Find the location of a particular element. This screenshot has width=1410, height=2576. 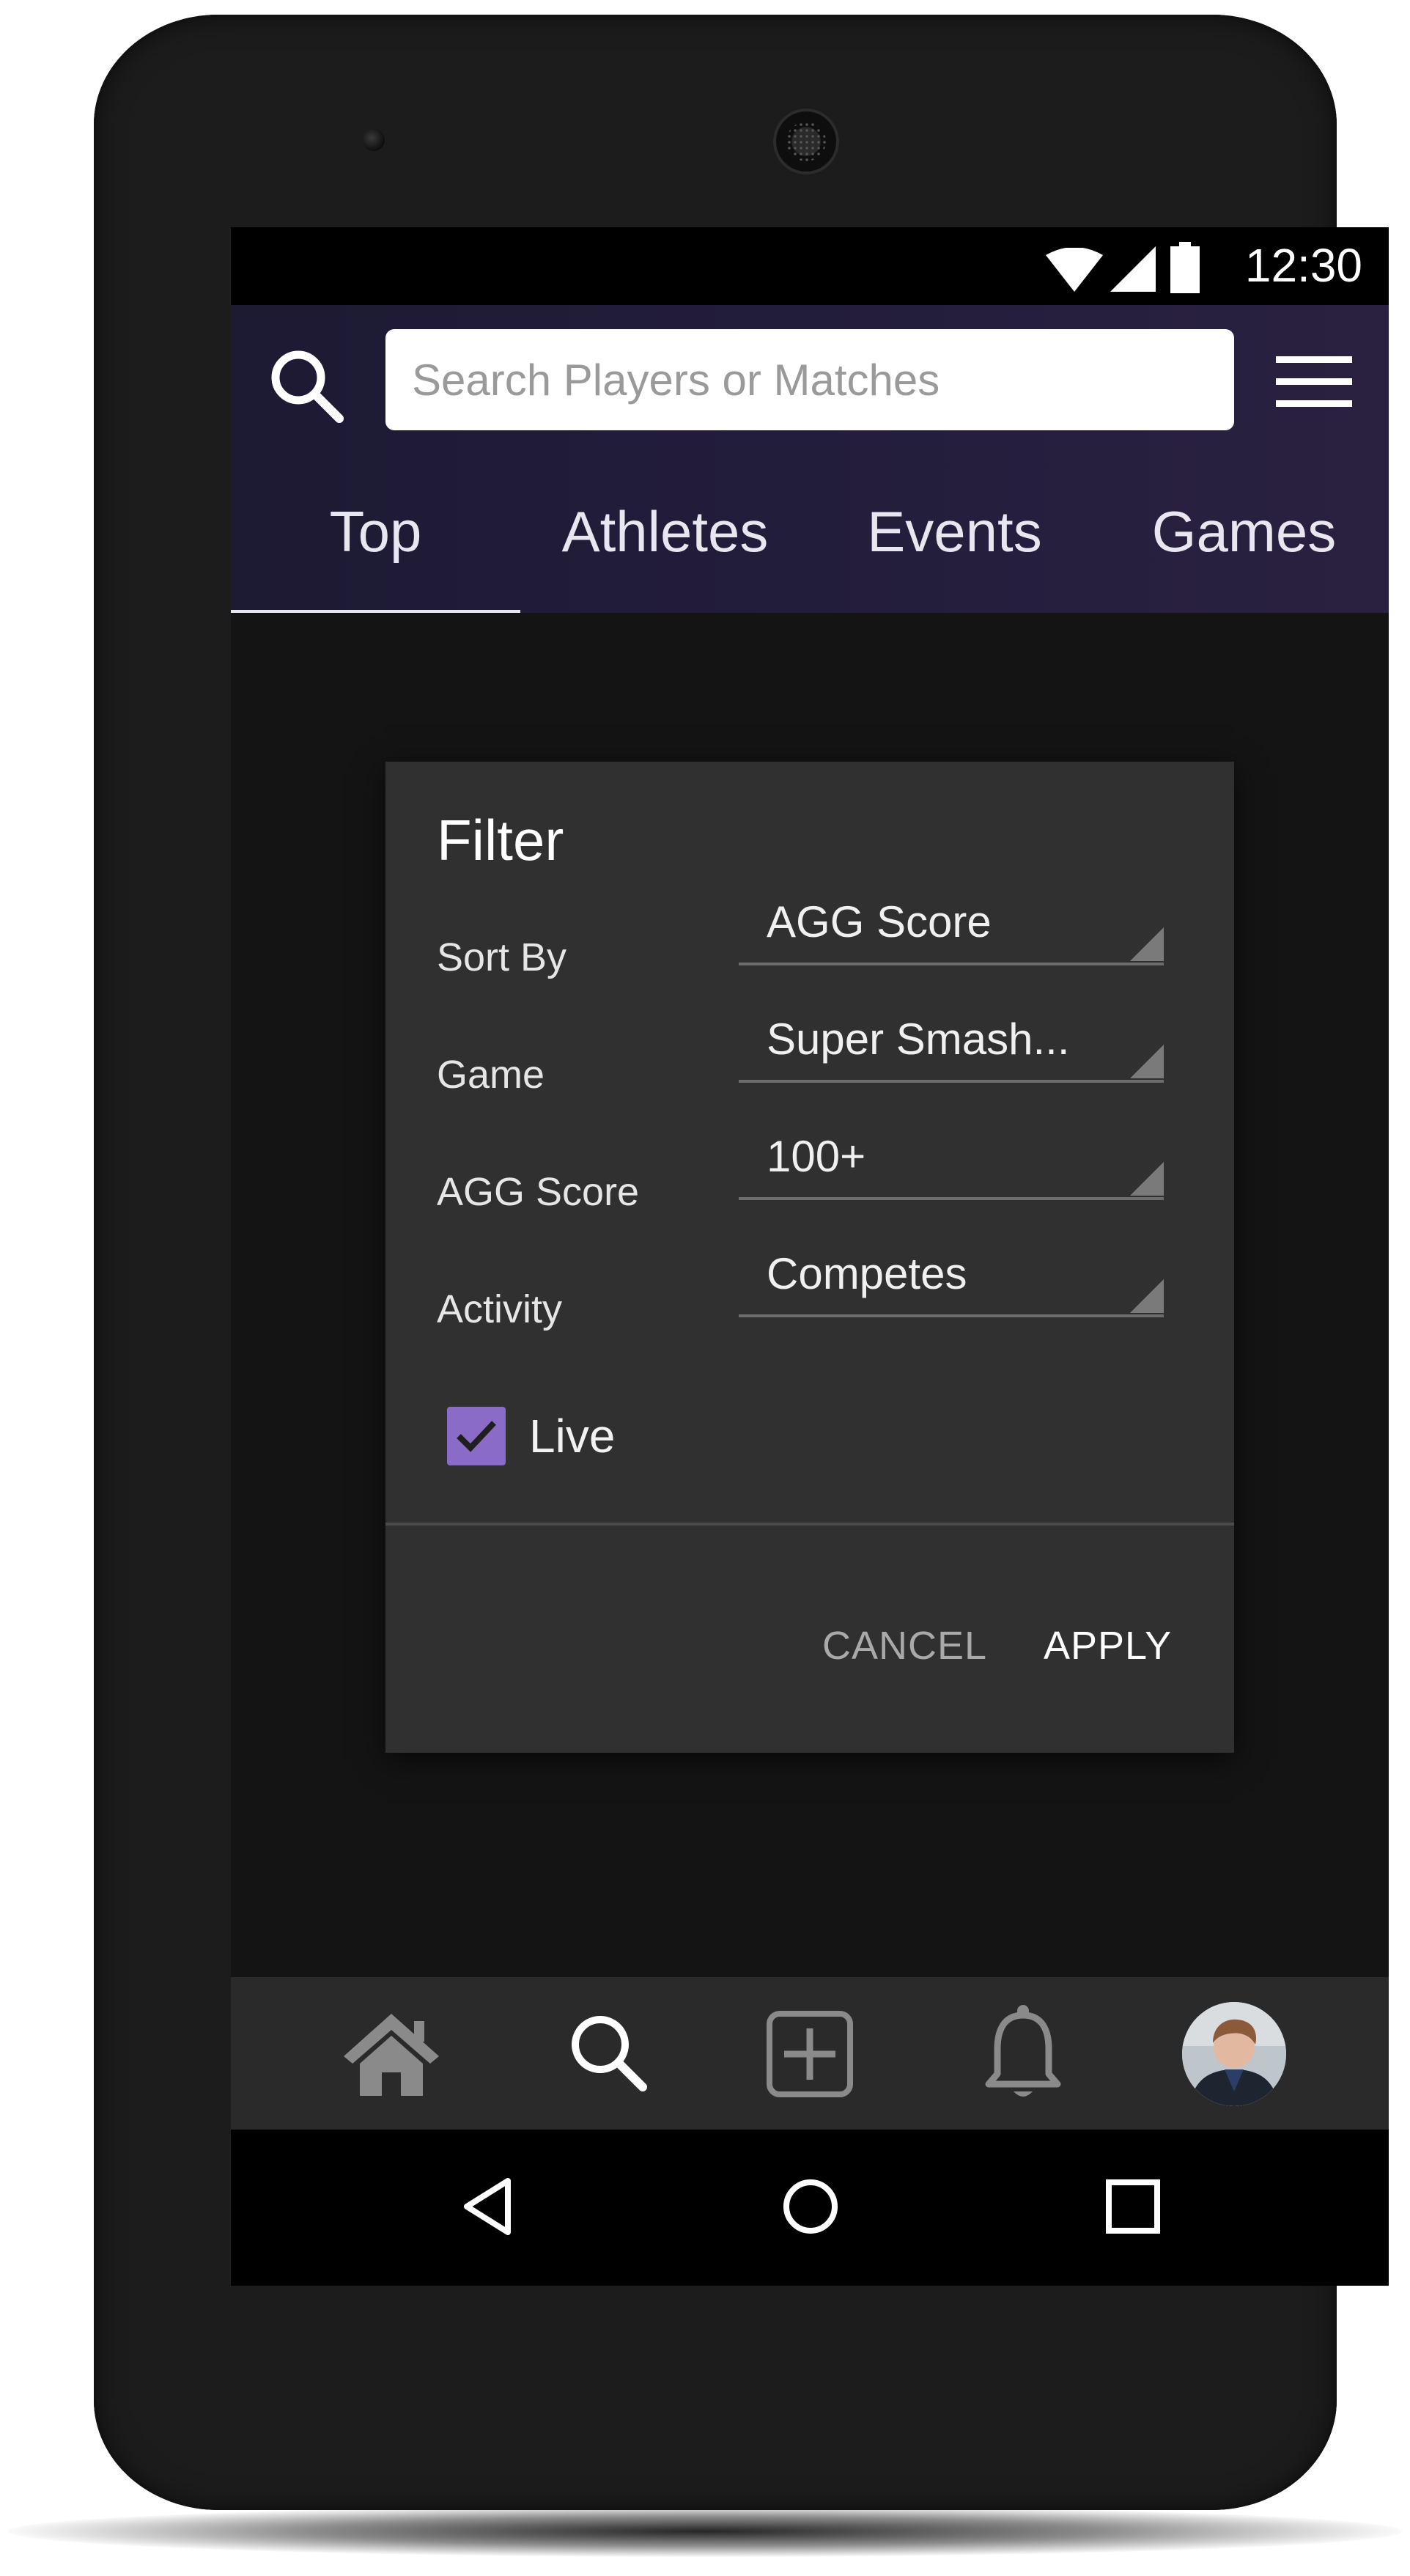

back-triangle-icon is located at coordinates (487, 2206).